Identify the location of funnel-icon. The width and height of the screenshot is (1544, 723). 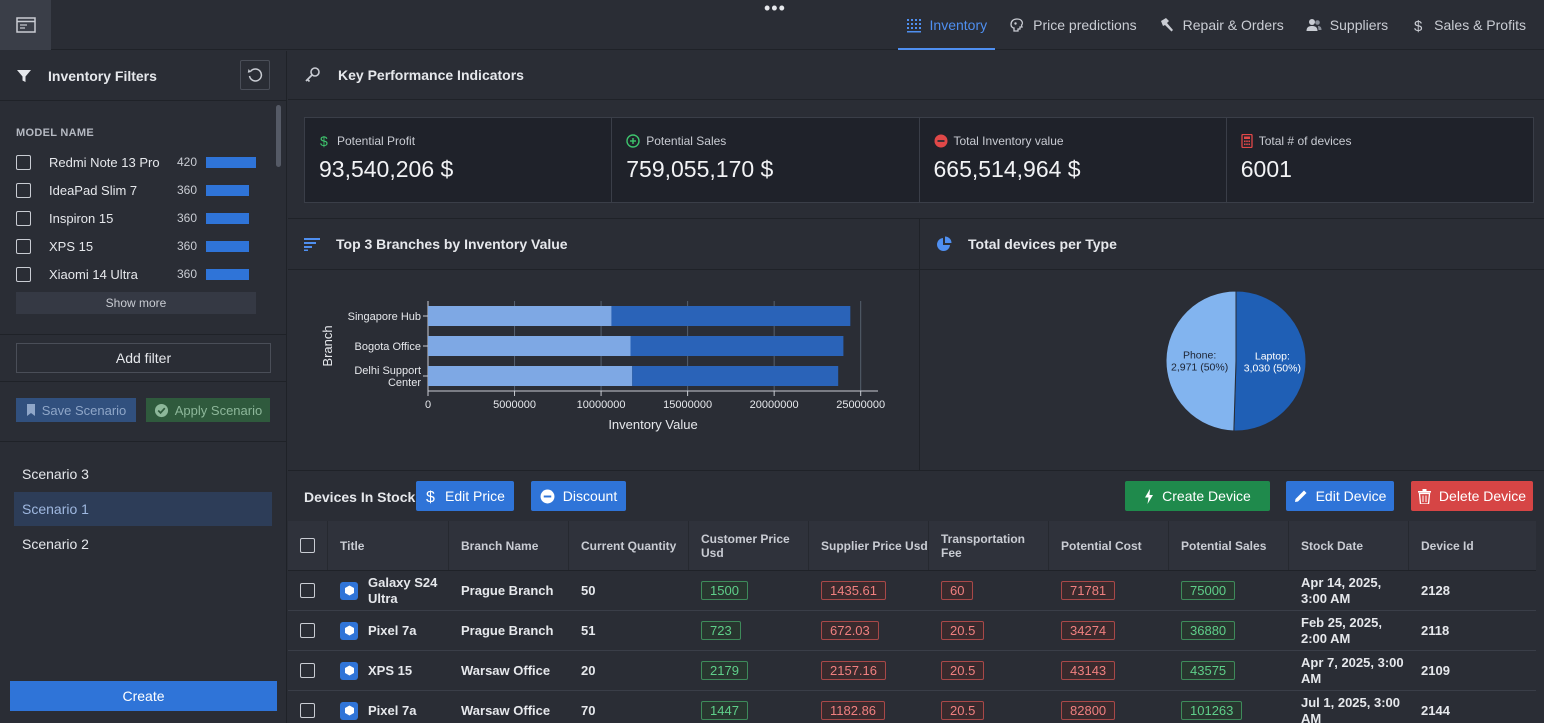
(24, 75).